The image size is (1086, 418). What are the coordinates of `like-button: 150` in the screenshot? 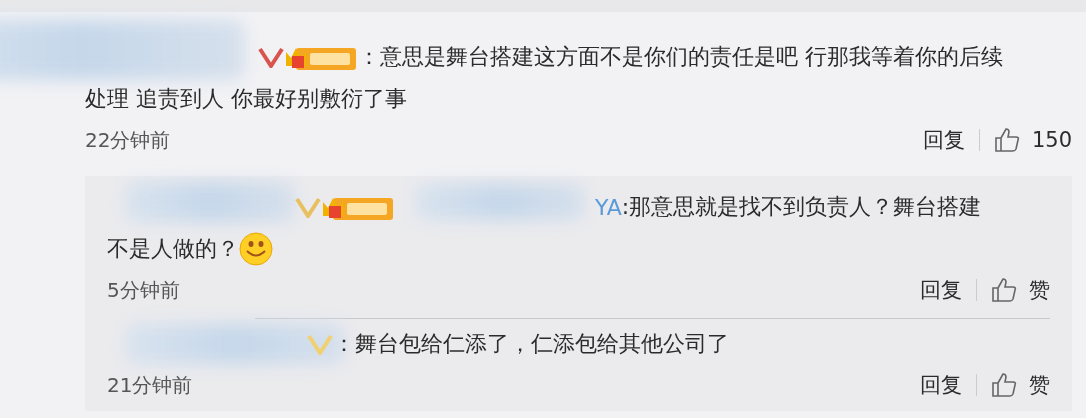 It's located at (1032, 140).